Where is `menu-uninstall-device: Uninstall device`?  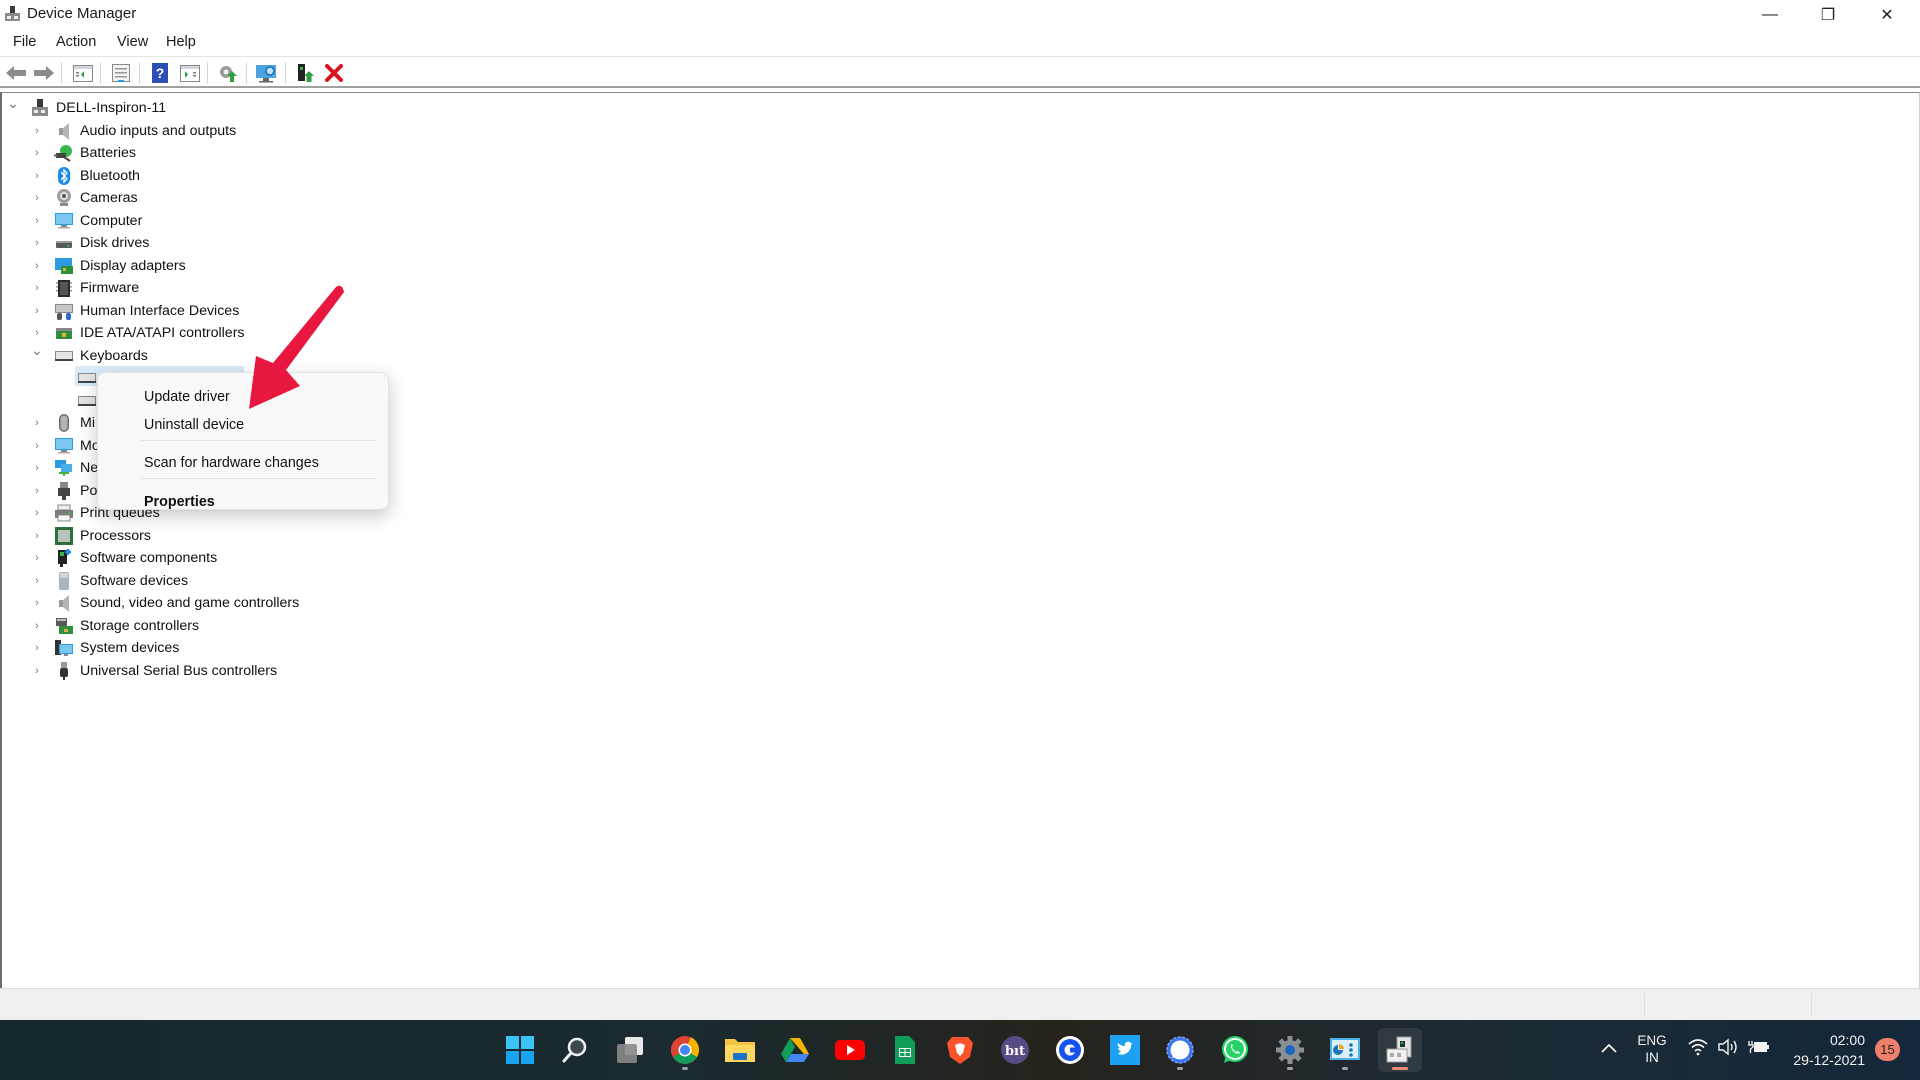
menu-uninstall-device: Uninstall device is located at coordinates (194, 425).